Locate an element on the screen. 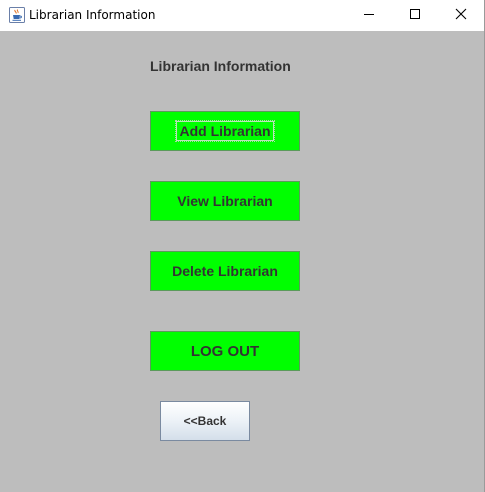 This screenshot has width=485, height=492. view-librarian-label: View Librarian is located at coordinates (225, 201).